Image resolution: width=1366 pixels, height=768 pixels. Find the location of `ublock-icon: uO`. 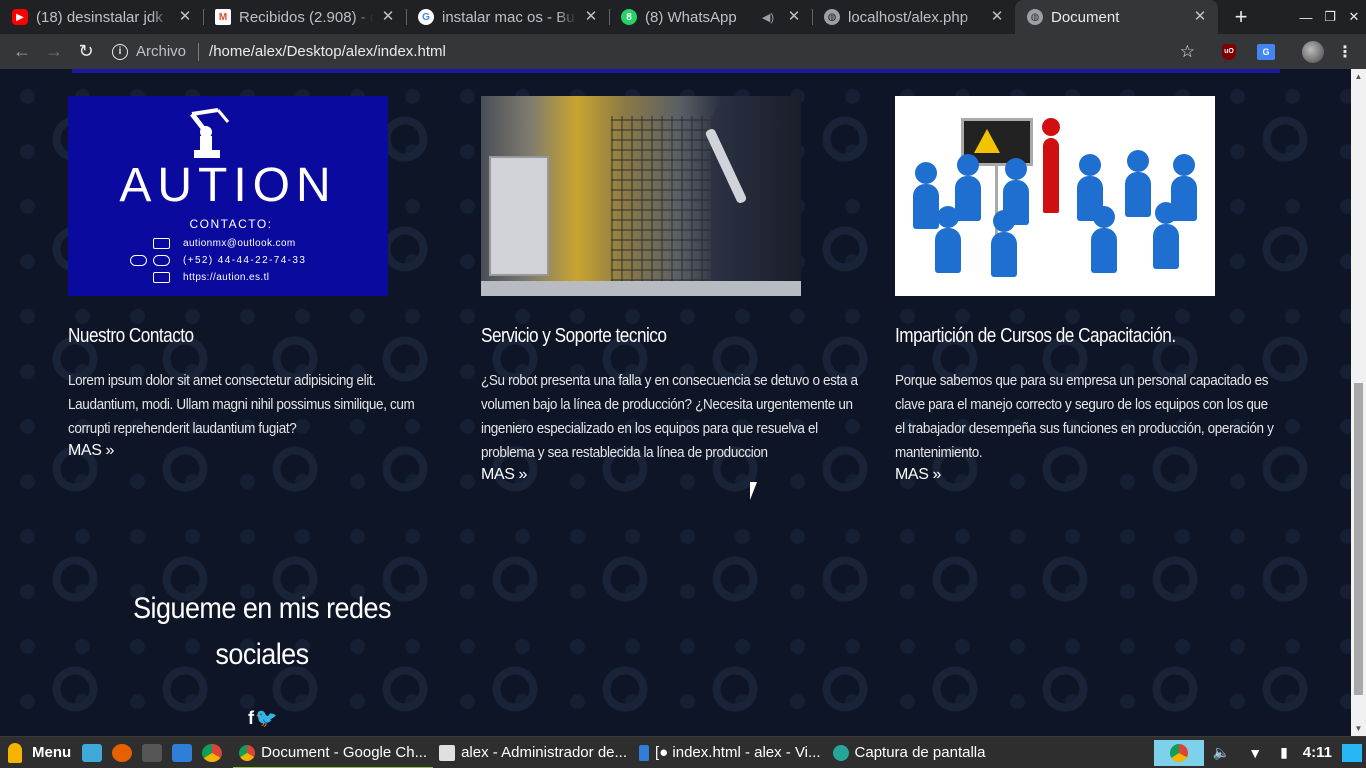

ublock-icon: uO is located at coordinates (1229, 51).